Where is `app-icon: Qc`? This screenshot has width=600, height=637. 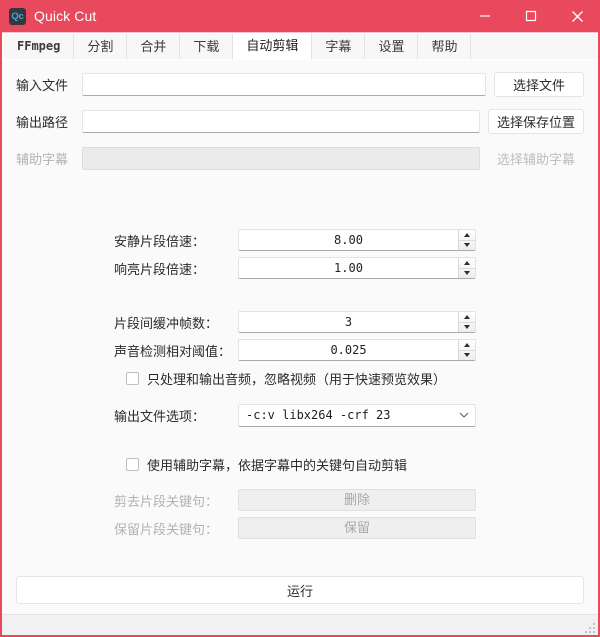 app-icon: Qc is located at coordinates (17, 16).